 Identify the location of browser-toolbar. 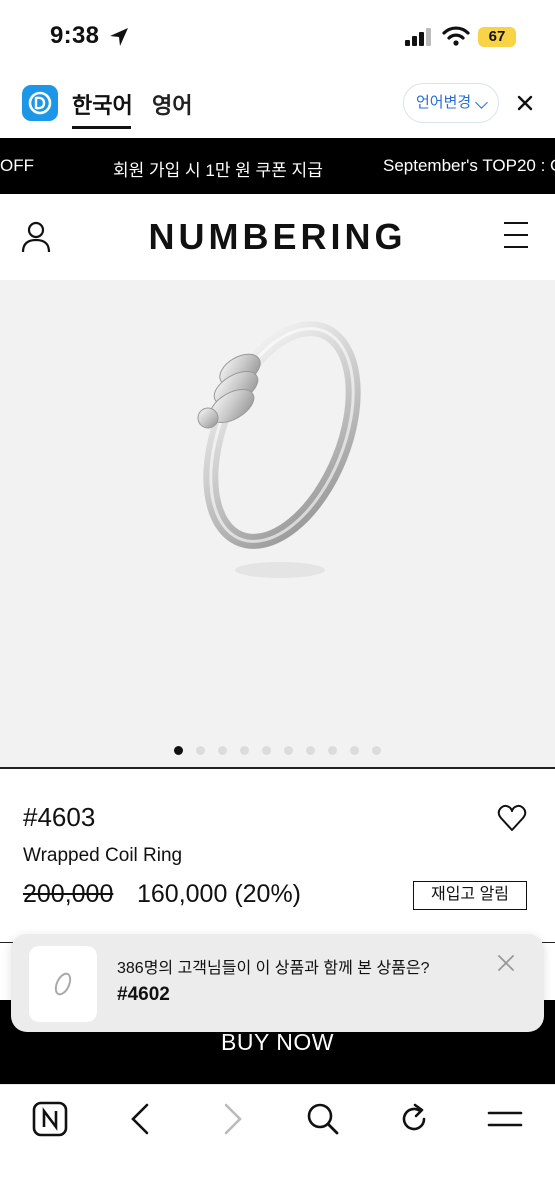
(277, 1142).